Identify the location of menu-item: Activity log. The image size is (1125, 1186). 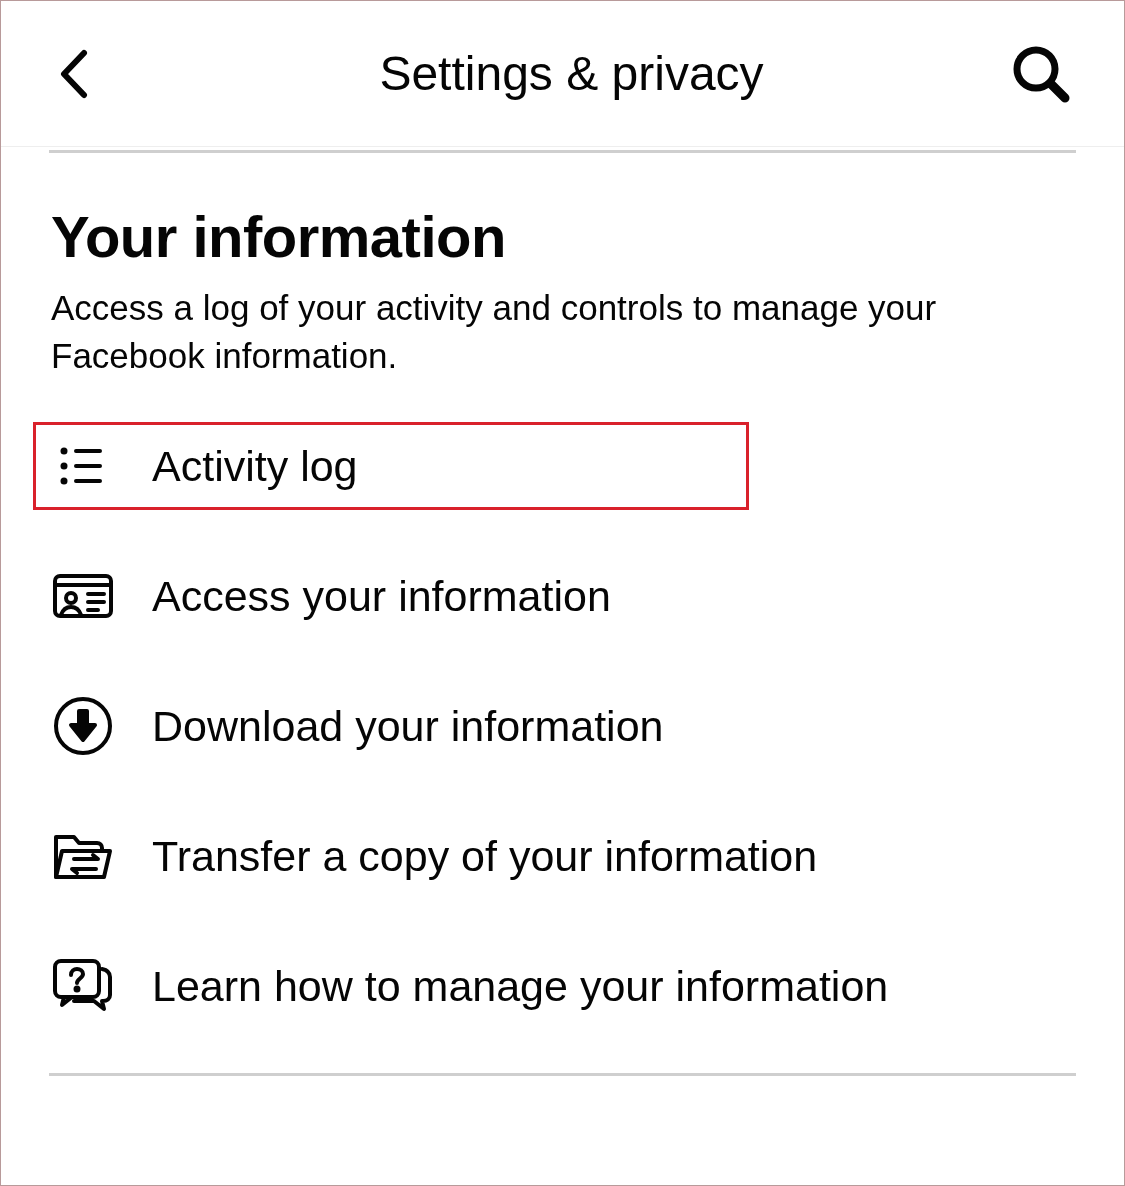
(391, 466).